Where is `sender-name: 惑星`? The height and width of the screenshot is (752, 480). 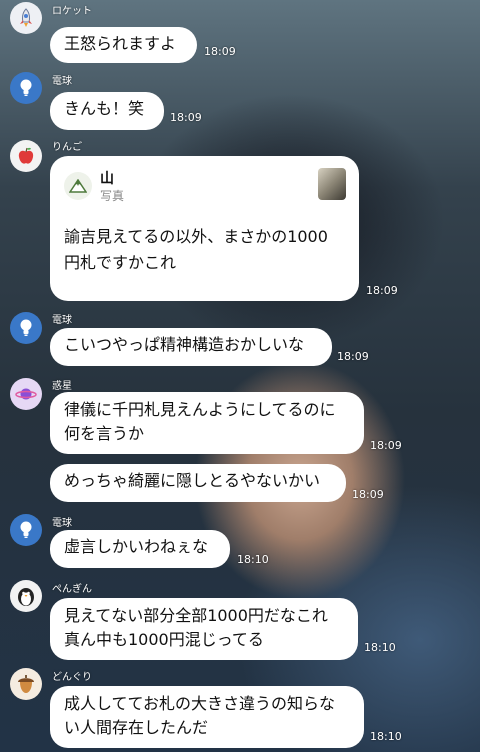
sender-name: 惑星 is located at coordinates (62, 386).